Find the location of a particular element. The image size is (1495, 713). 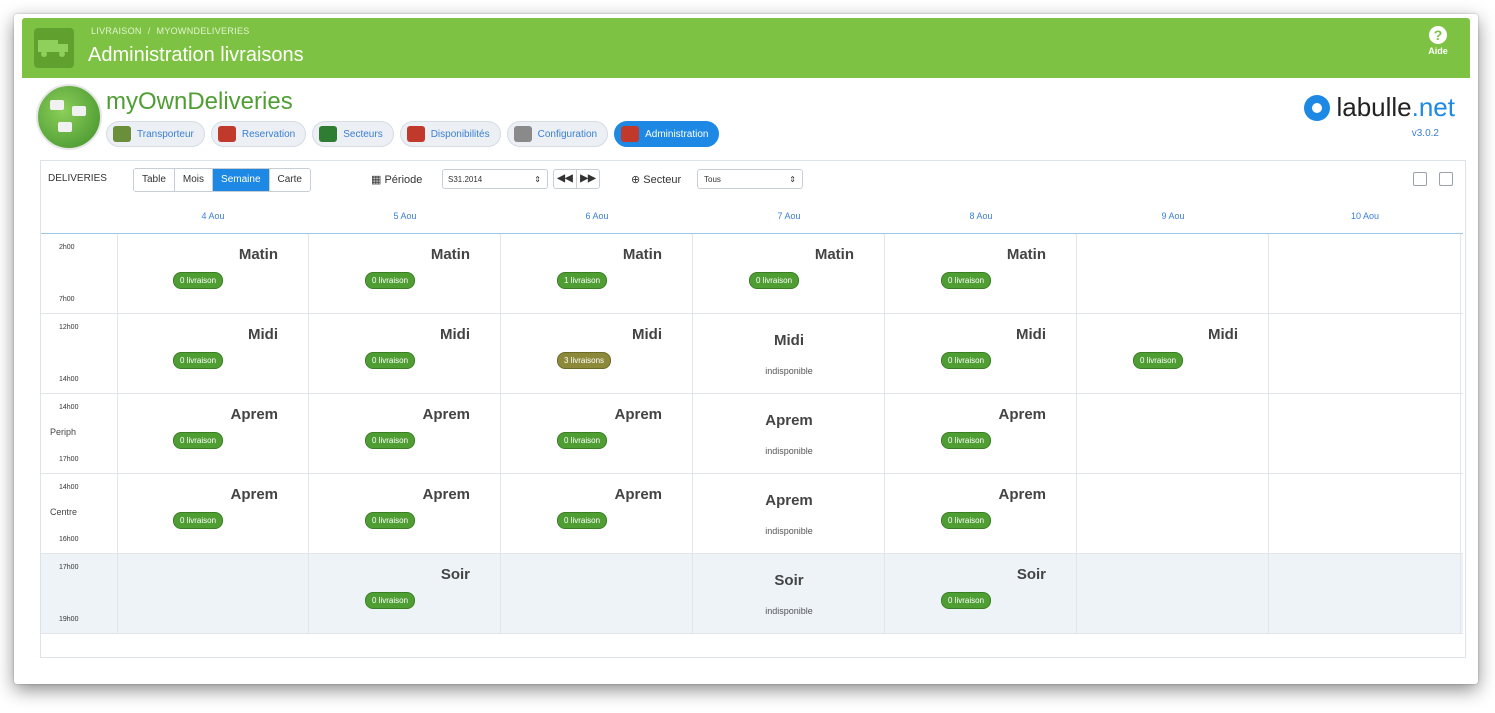

nav-tab-reservation: Reservation is located at coordinates (258, 134).